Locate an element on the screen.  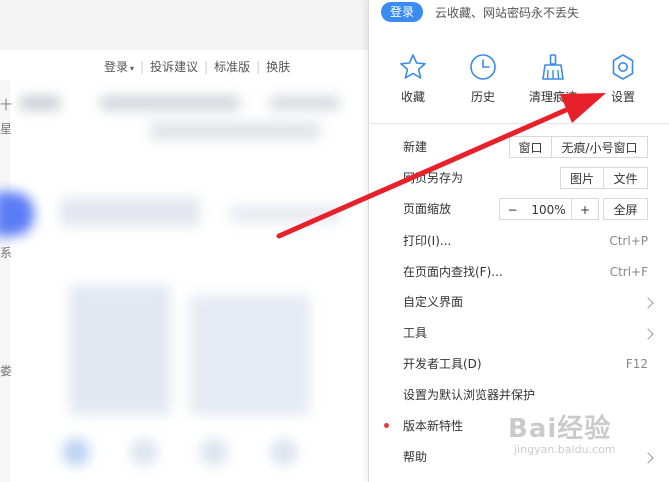
tools-menu-item: 工具 is located at coordinates (415, 333).